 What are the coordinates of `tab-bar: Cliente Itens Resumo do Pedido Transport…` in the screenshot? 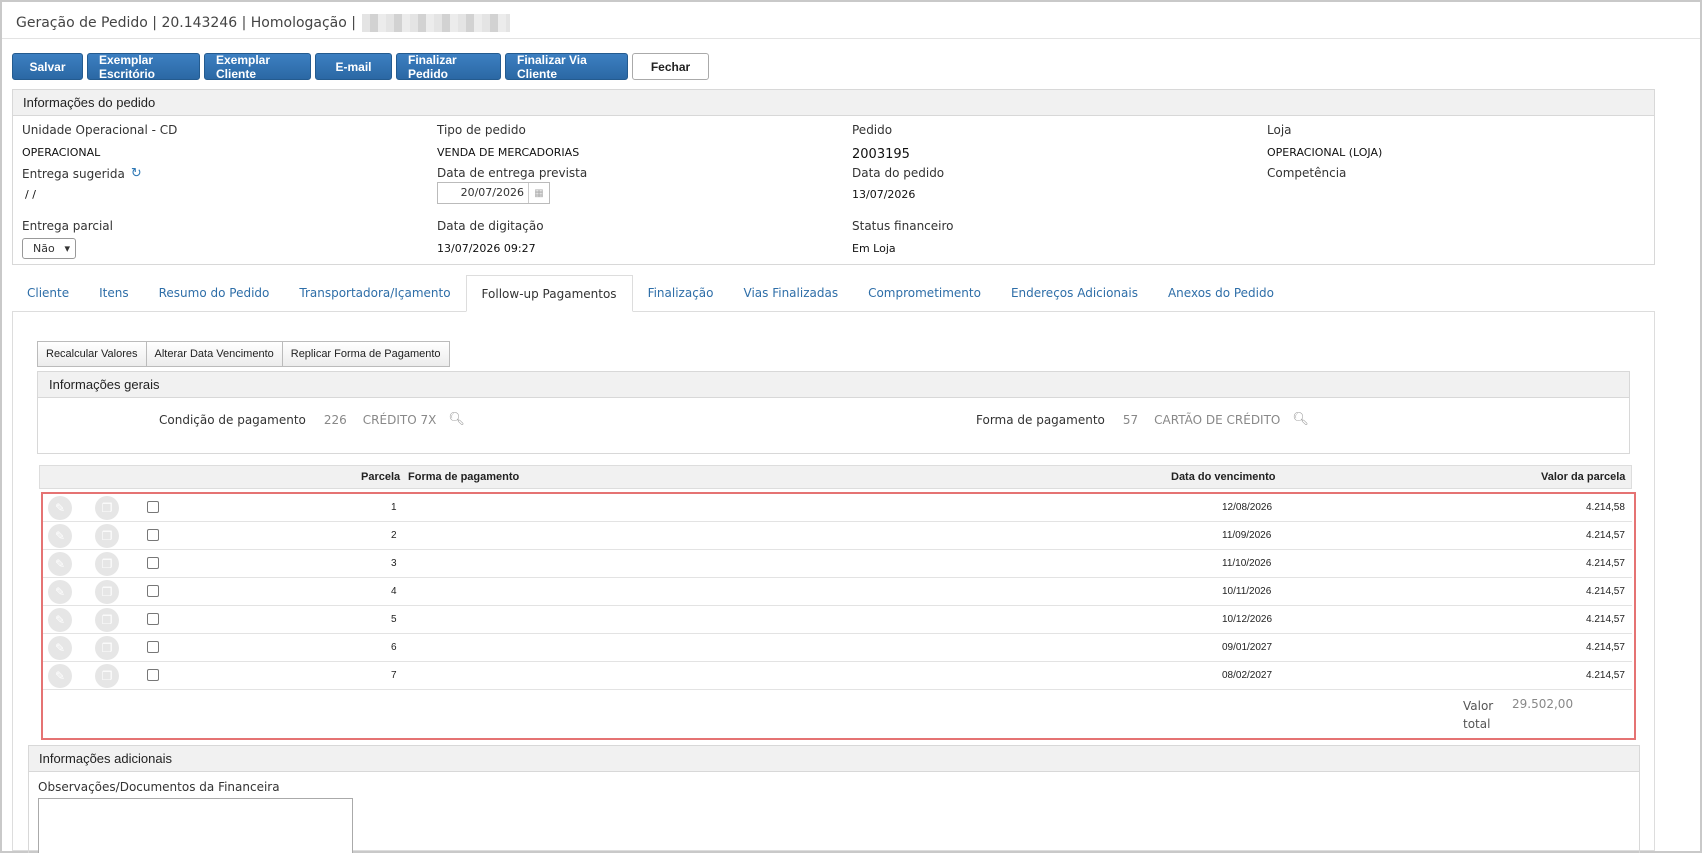 It's located at (833, 293).